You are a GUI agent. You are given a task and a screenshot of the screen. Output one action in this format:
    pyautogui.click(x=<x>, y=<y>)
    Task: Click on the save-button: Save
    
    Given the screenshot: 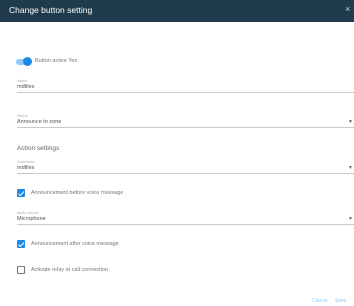 What is the action you would take?
    pyautogui.click(x=340, y=301)
    